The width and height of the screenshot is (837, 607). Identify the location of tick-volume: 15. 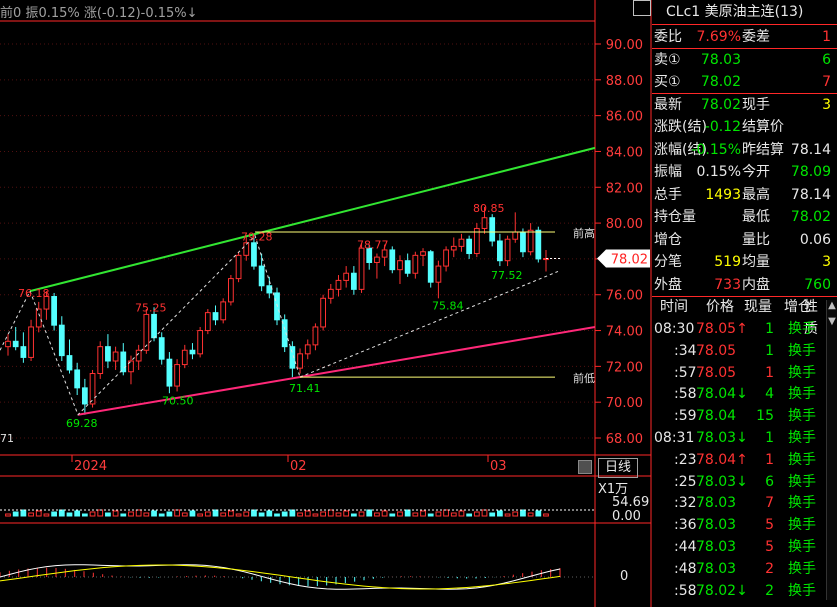
(765, 416).